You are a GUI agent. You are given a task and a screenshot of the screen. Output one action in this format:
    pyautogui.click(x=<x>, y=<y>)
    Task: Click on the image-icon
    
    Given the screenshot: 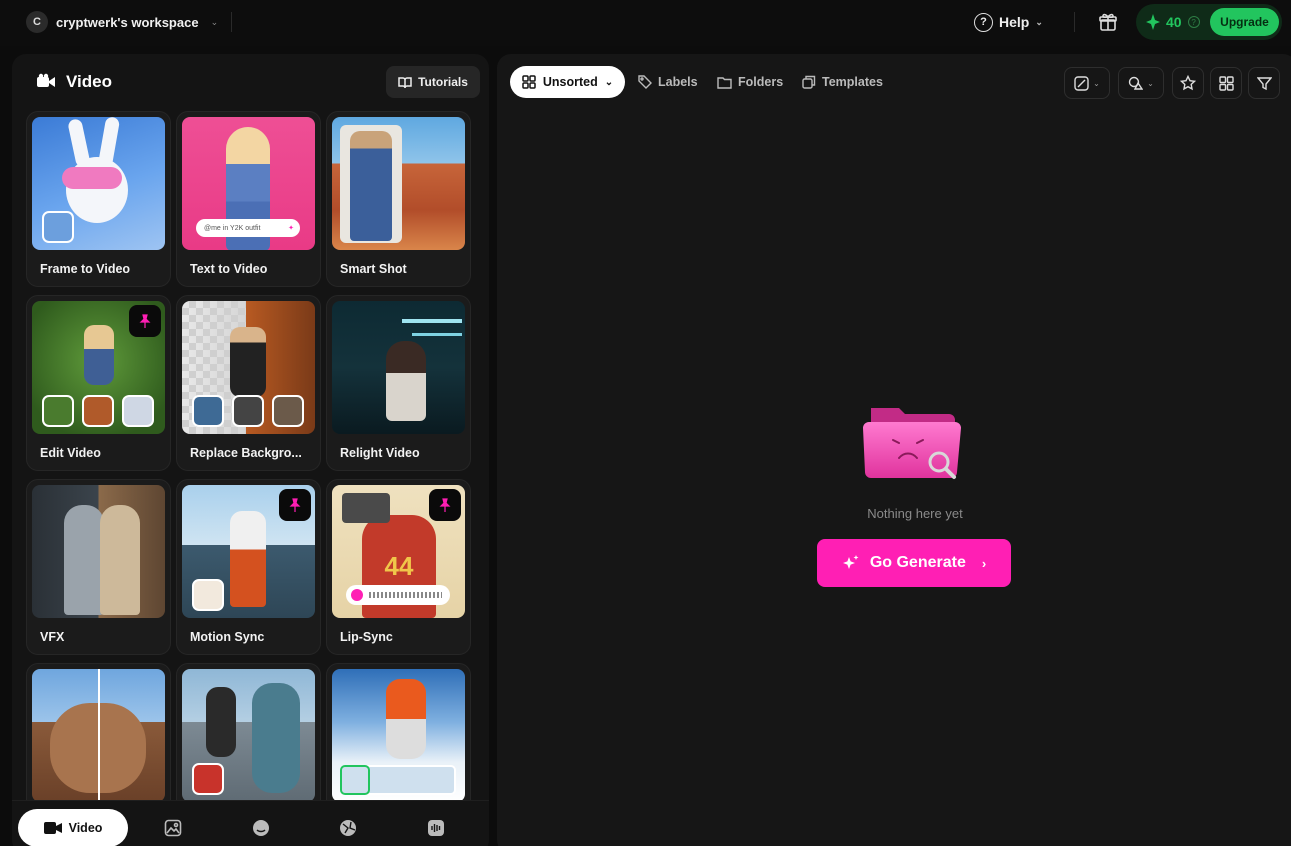 What is the action you would take?
    pyautogui.click(x=173, y=828)
    